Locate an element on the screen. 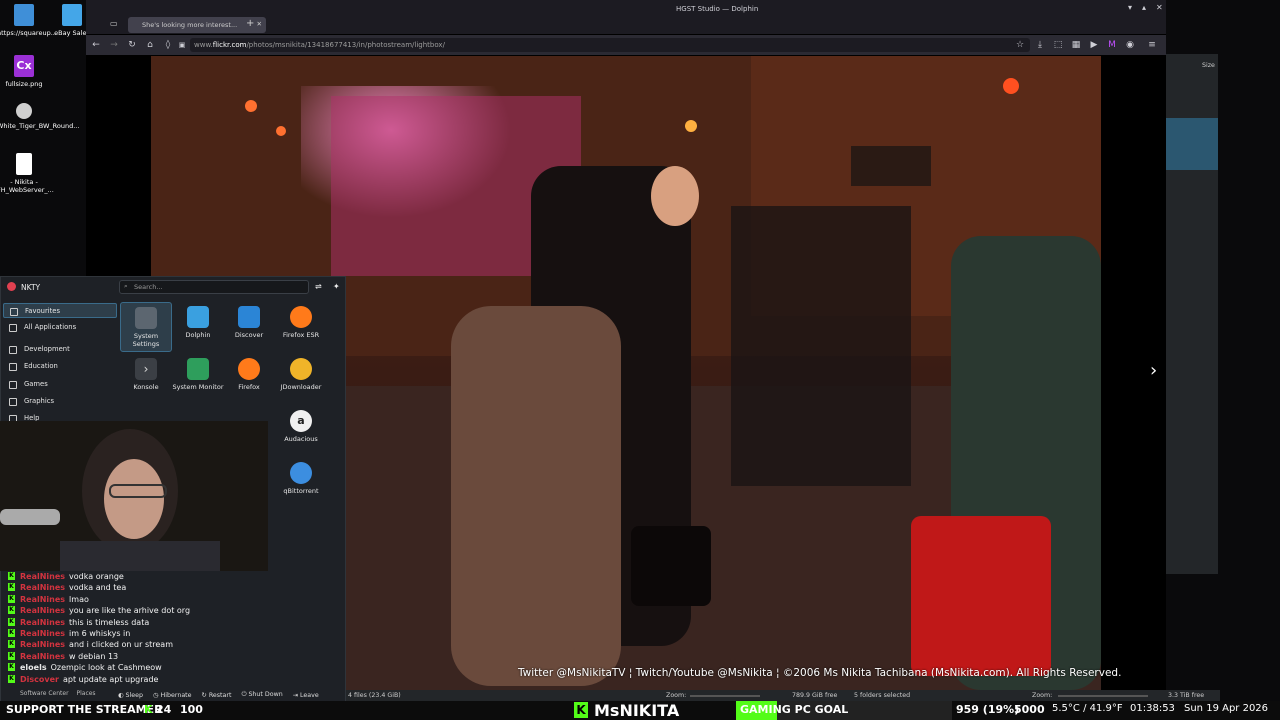  temperature-text: 5.5°C / 41.9°F is located at coordinates (1087, 708).